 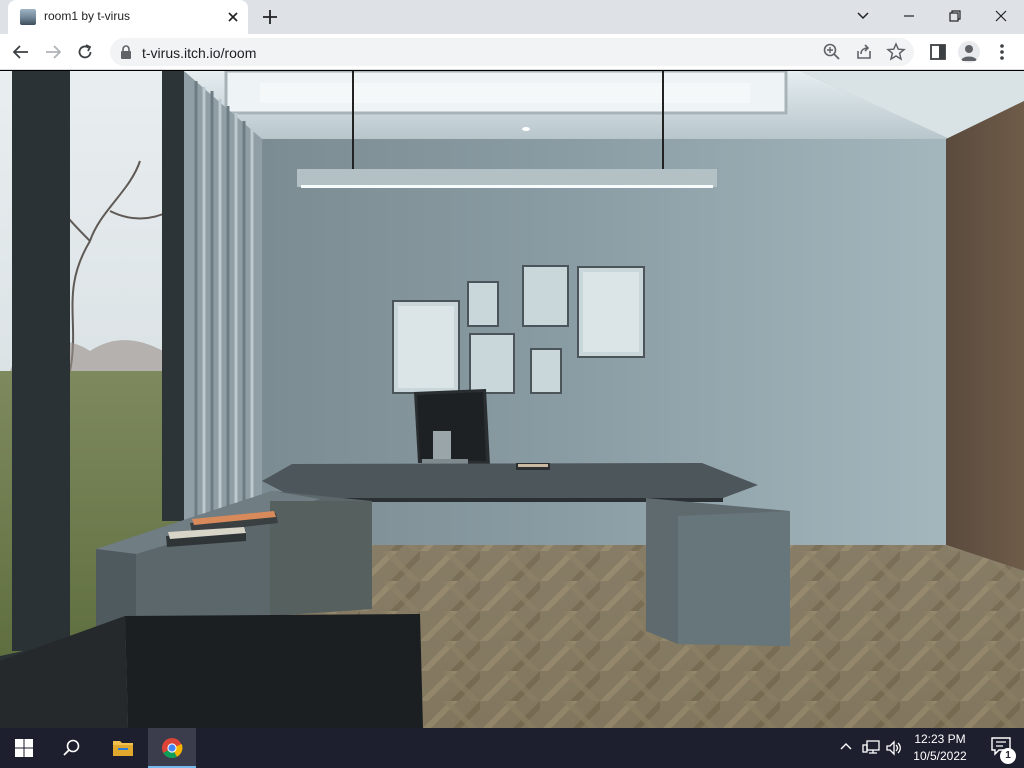 I want to click on tab-close-icon, so click(x=233, y=17).